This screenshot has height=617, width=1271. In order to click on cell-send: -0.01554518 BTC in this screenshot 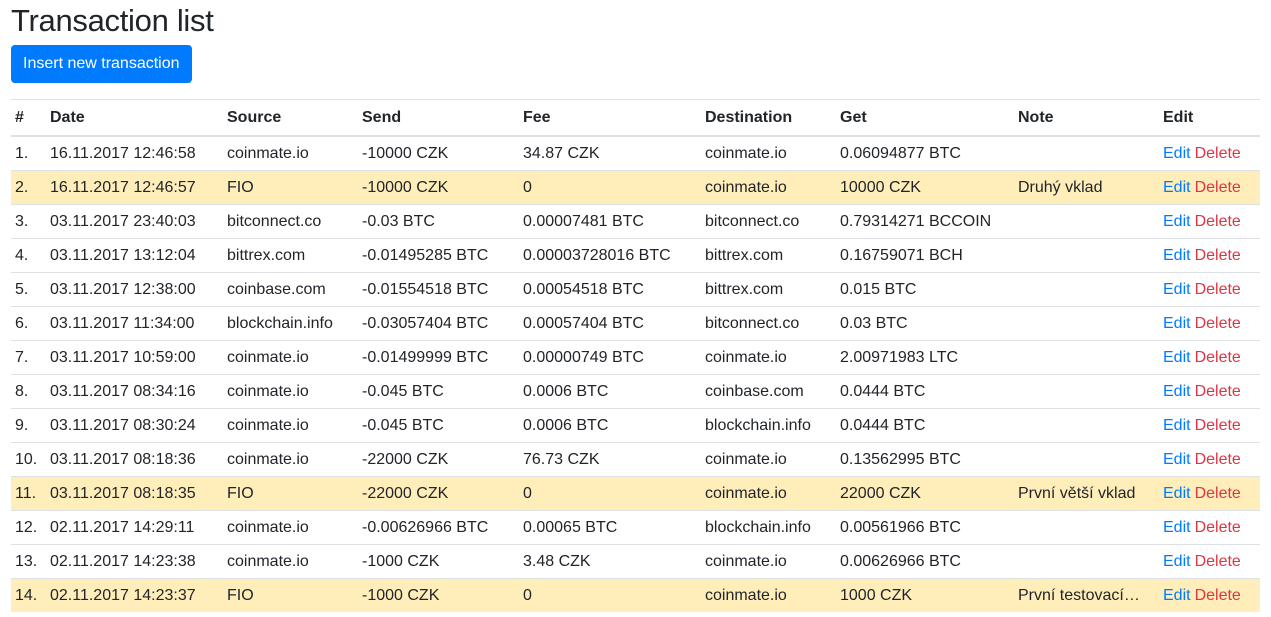, I will do `click(438, 289)`.